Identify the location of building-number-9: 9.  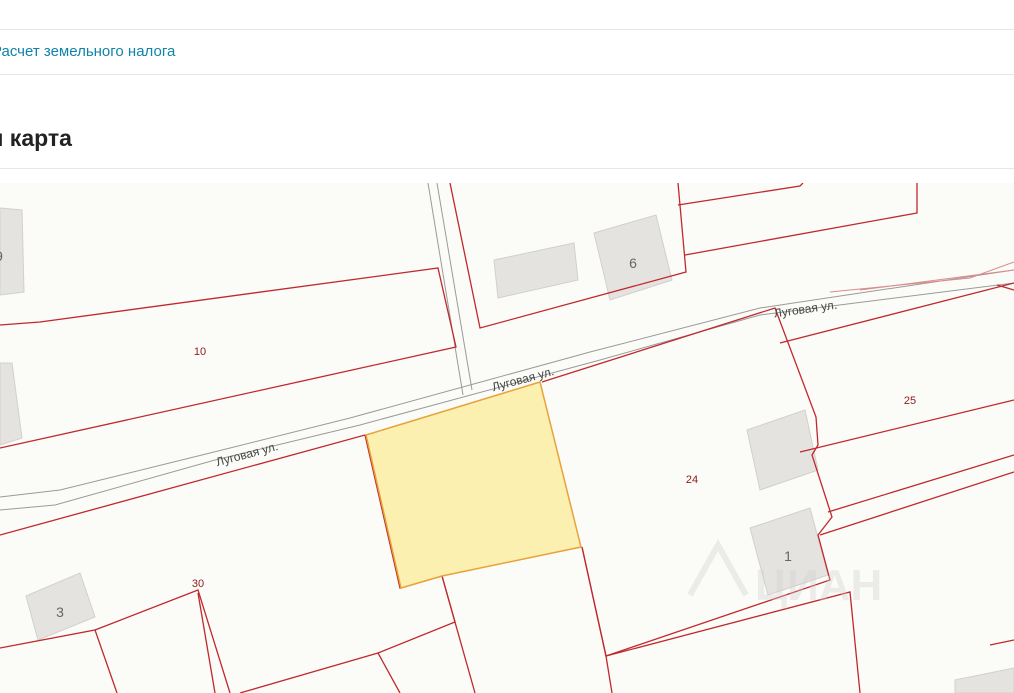
(1, 256).